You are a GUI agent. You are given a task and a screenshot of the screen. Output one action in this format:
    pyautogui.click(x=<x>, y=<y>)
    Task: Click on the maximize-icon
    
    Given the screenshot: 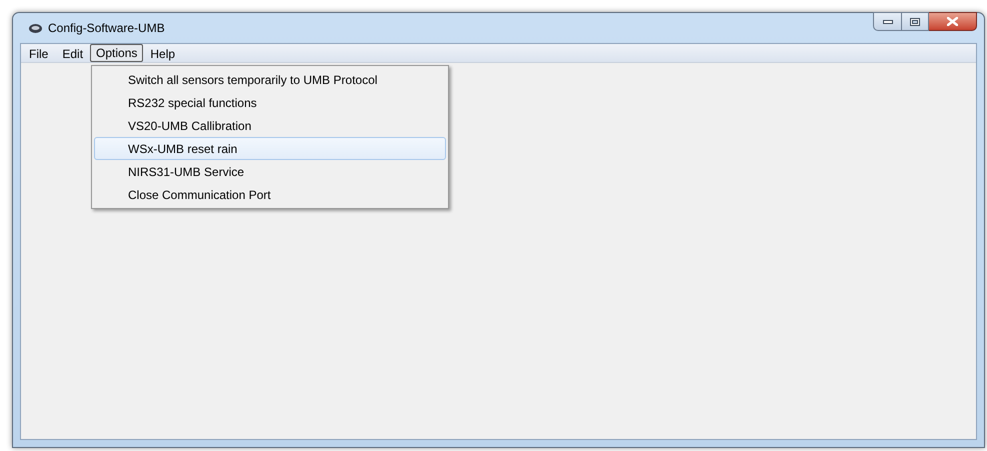 What is the action you would take?
    pyautogui.click(x=915, y=22)
    